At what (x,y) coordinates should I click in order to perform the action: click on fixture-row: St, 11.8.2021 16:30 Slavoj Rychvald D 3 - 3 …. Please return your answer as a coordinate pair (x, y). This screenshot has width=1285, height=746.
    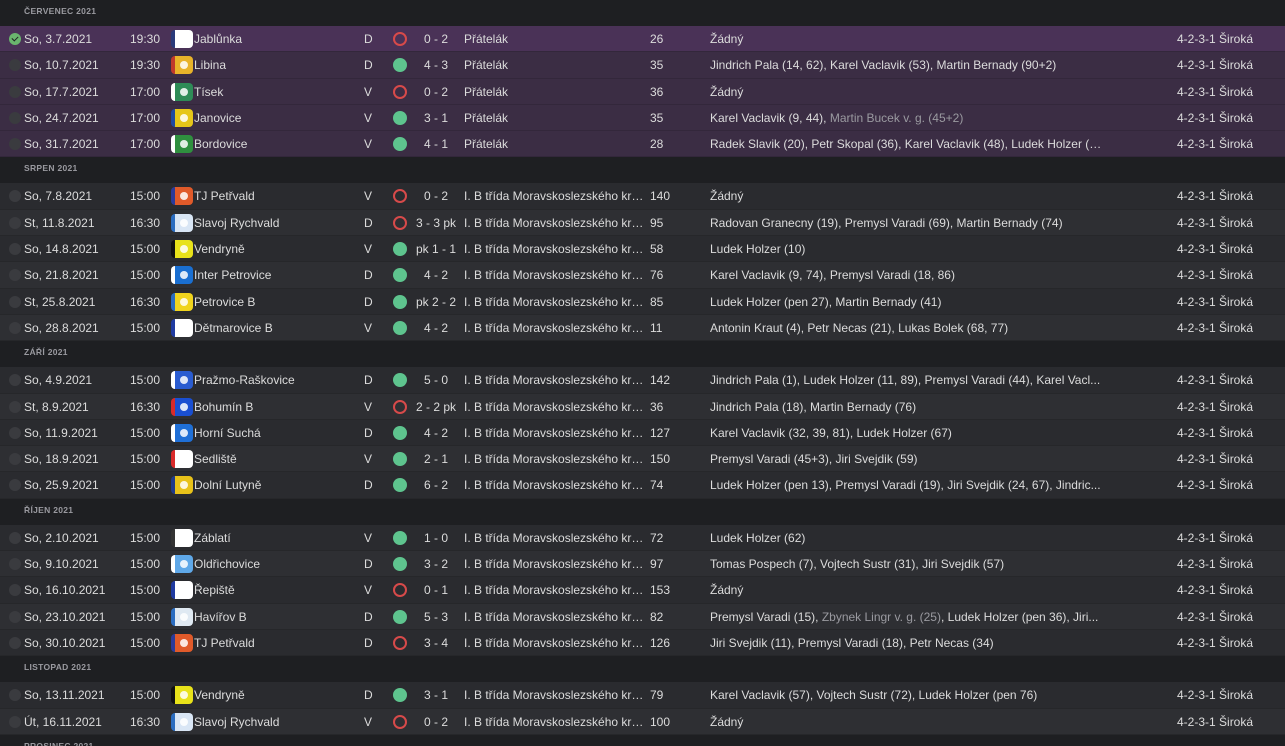
    Looking at the image, I should click on (642, 223).